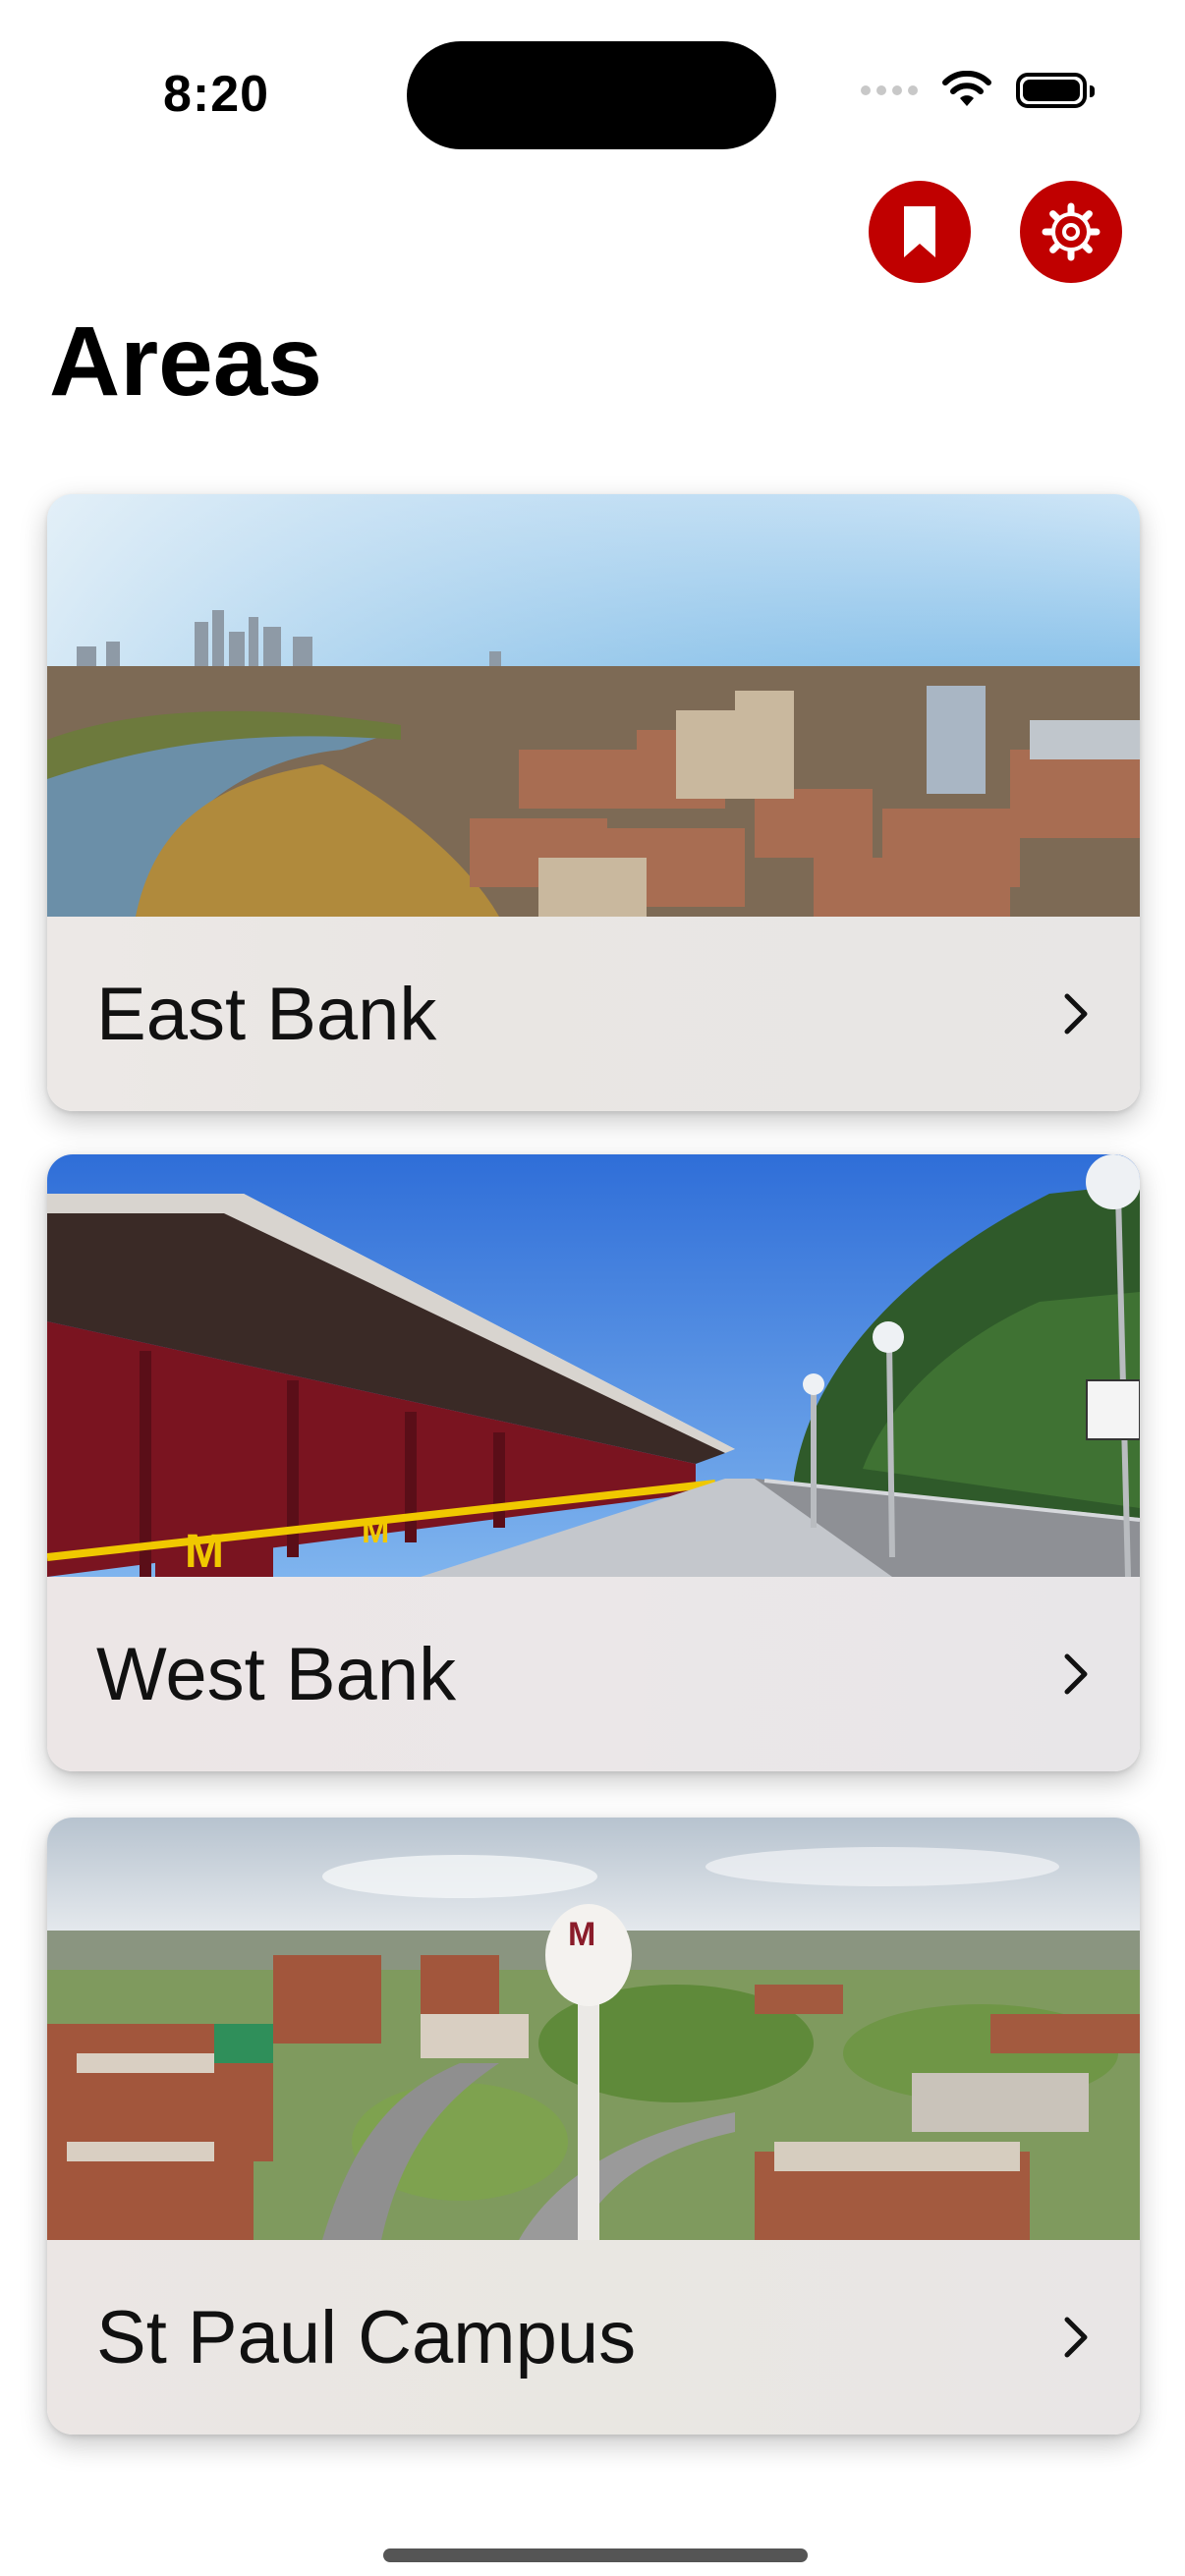 This screenshot has height=2576, width=1185. I want to click on area-label: West Bank, so click(277, 1674).